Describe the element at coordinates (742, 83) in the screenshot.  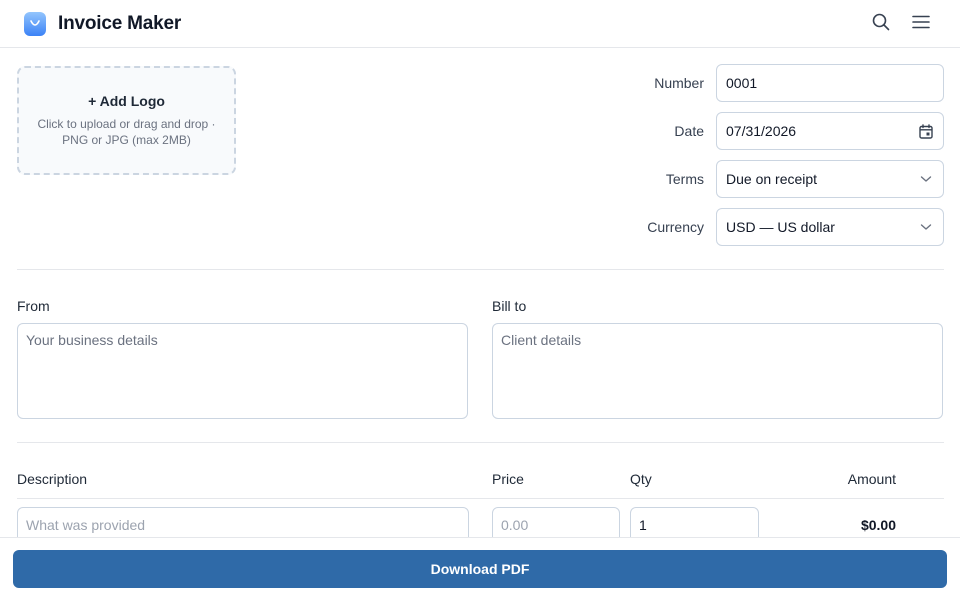
I see `number-value: 0001` at that location.